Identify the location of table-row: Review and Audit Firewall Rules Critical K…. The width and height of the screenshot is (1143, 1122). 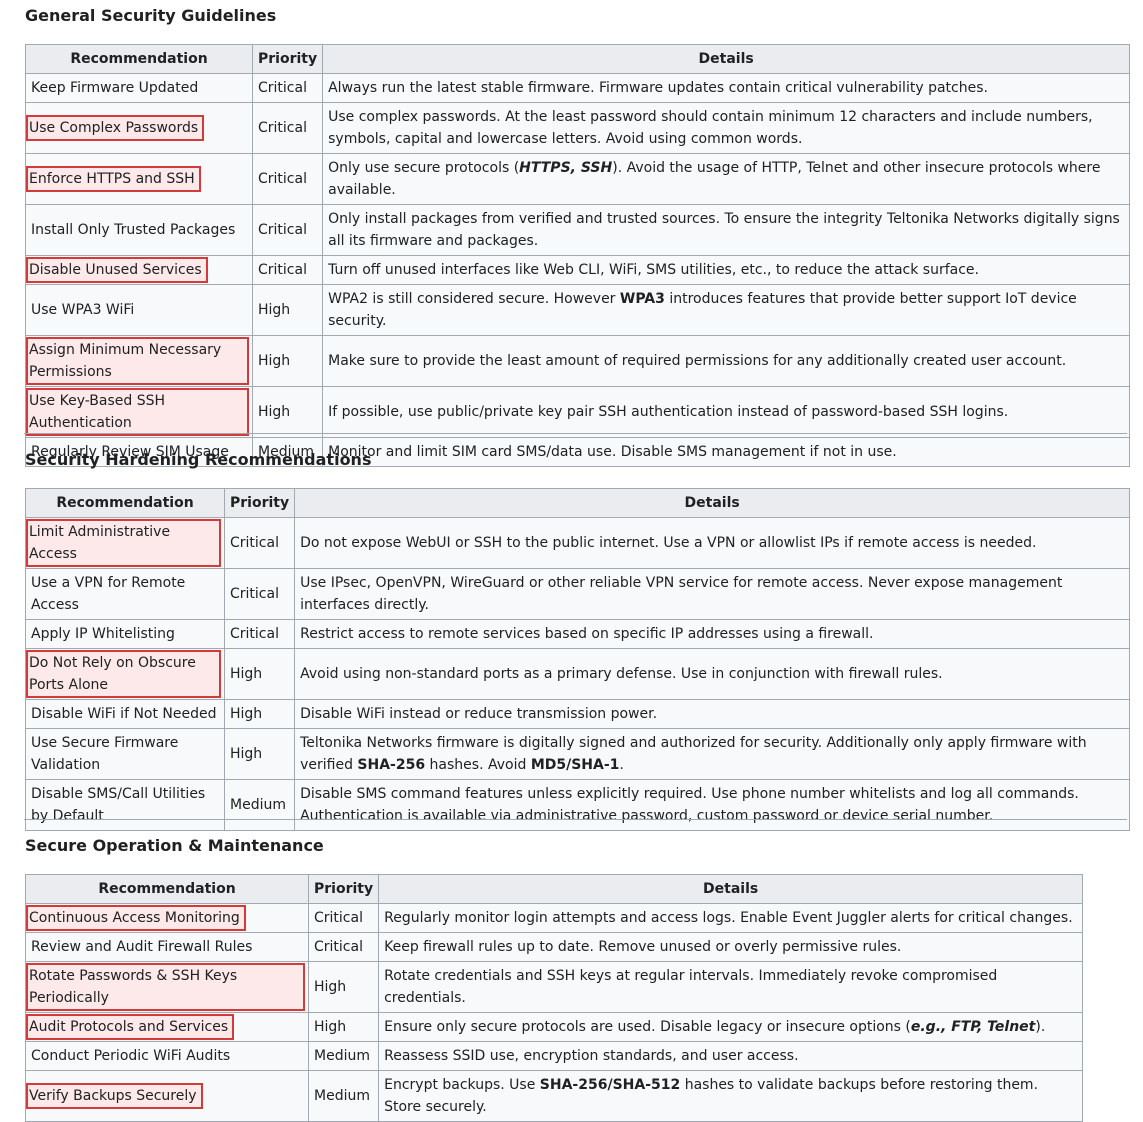
(554, 947).